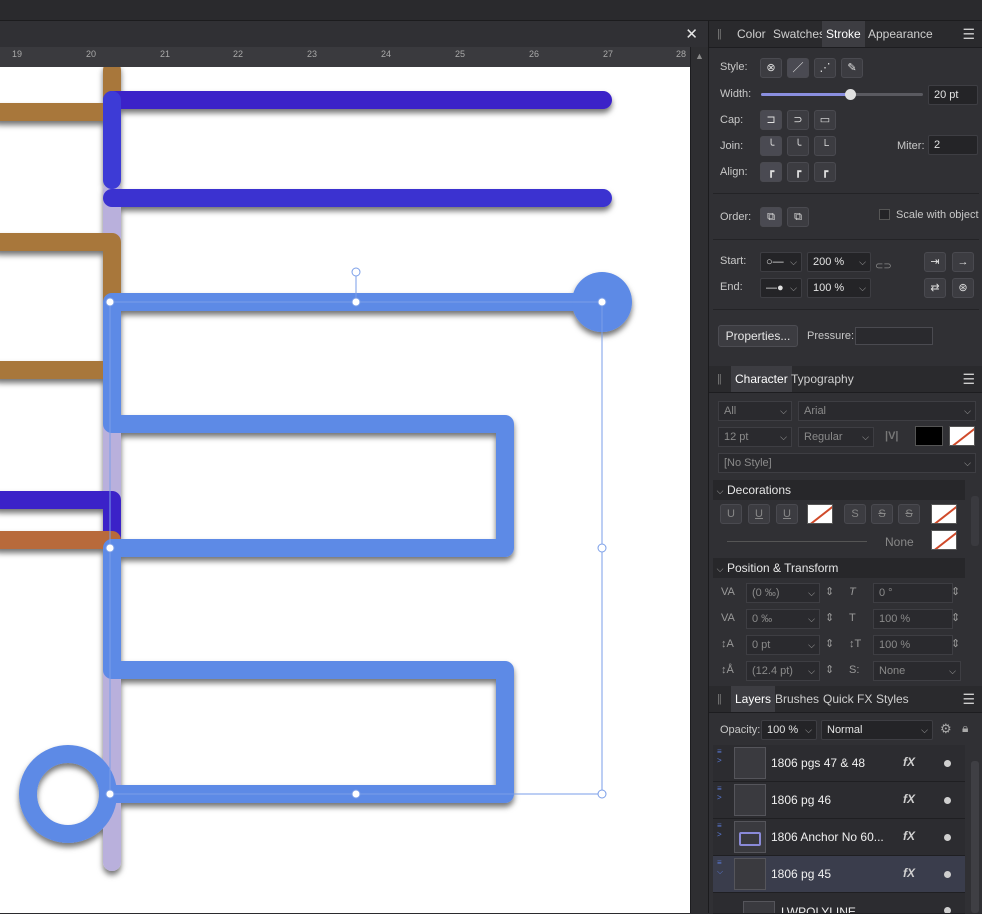 The width and height of the screenshot is (982, 914). I want to click on align-outside-icon: ┏, so click(825, 172).